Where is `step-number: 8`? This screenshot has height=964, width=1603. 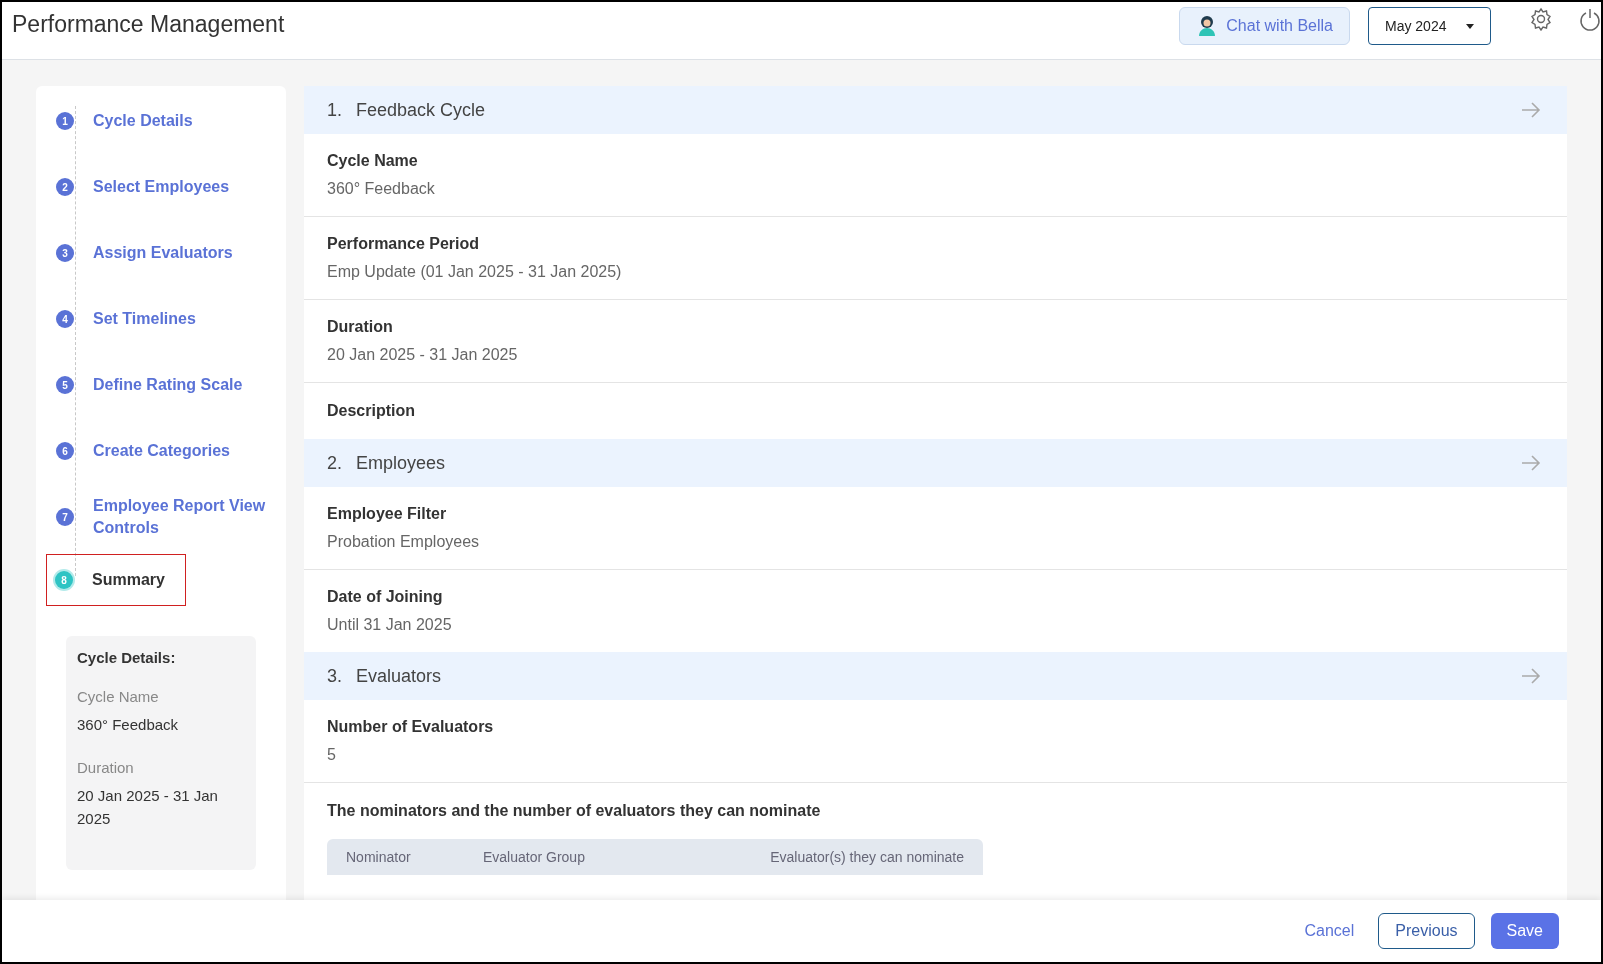 step-number: 8 is located at coordinates (64, 580).